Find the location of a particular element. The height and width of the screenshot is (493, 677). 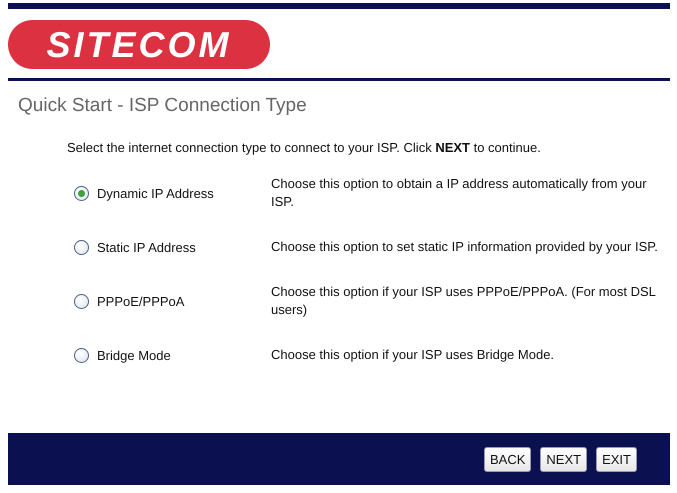

option-description: Choose this option if your ISP uses Bridge Mode. is located at coordinates (413, 355).